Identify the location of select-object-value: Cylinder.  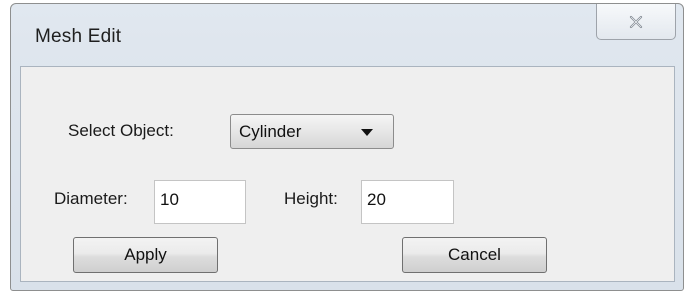
(270, 131).